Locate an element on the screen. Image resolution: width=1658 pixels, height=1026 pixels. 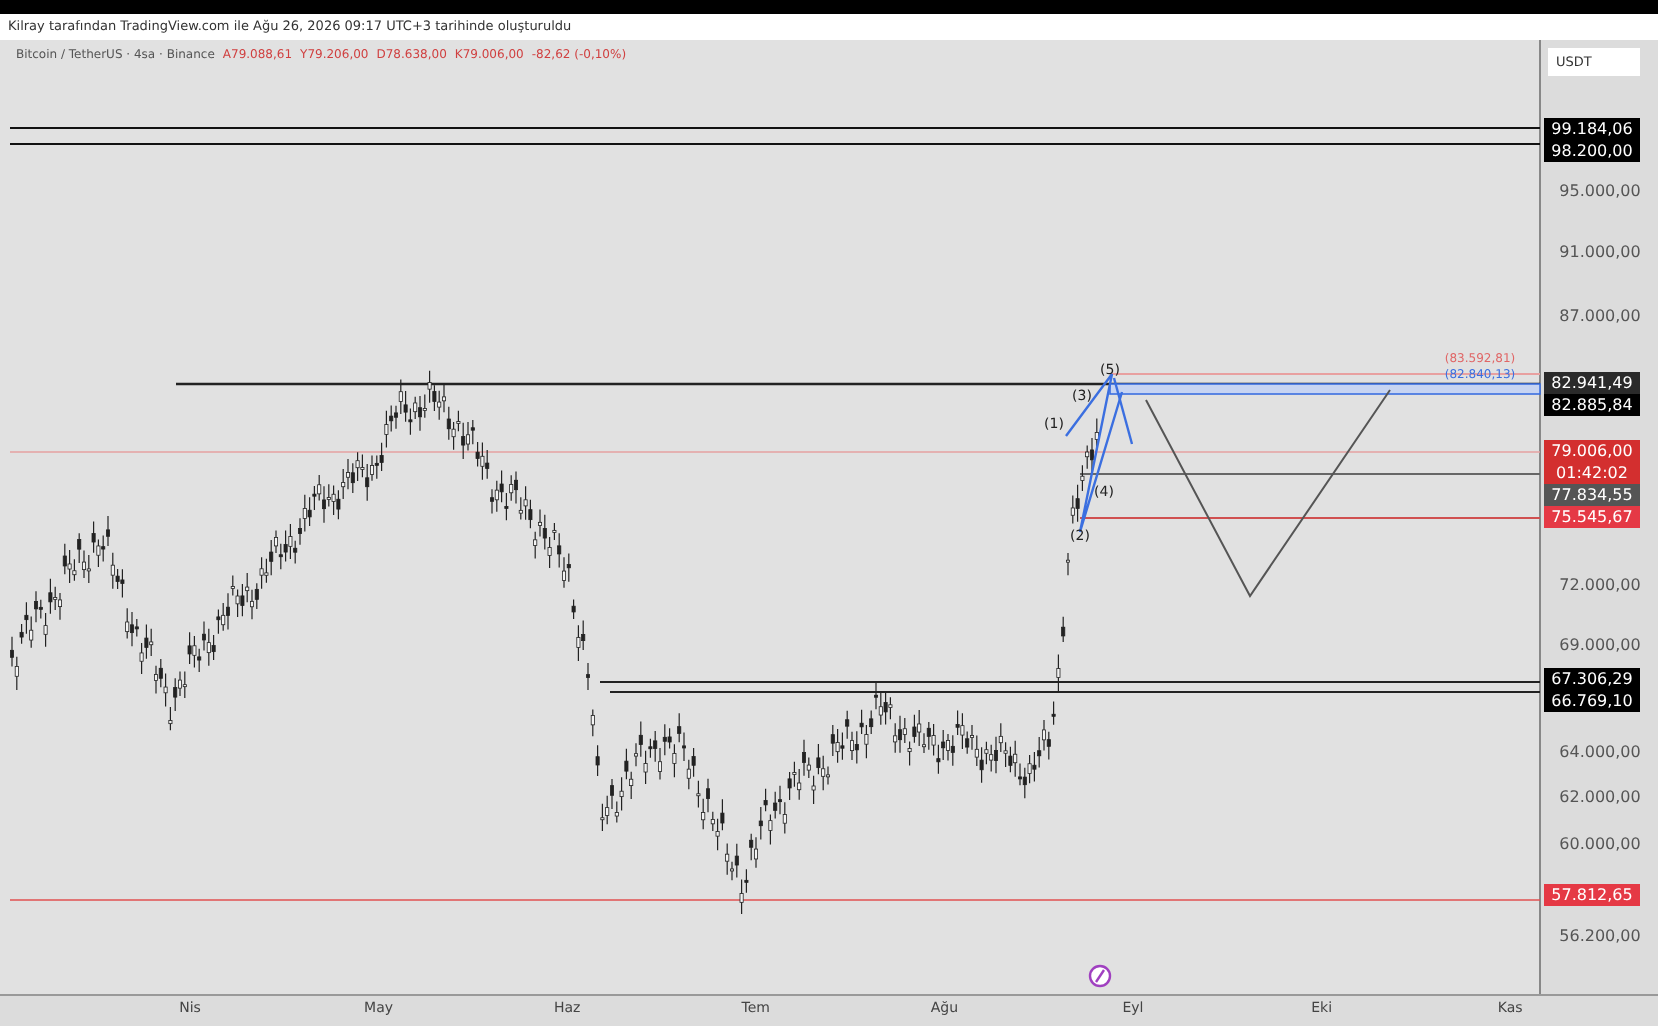
price-tag: 82.941,49 is located at coordinates (1592, 382).